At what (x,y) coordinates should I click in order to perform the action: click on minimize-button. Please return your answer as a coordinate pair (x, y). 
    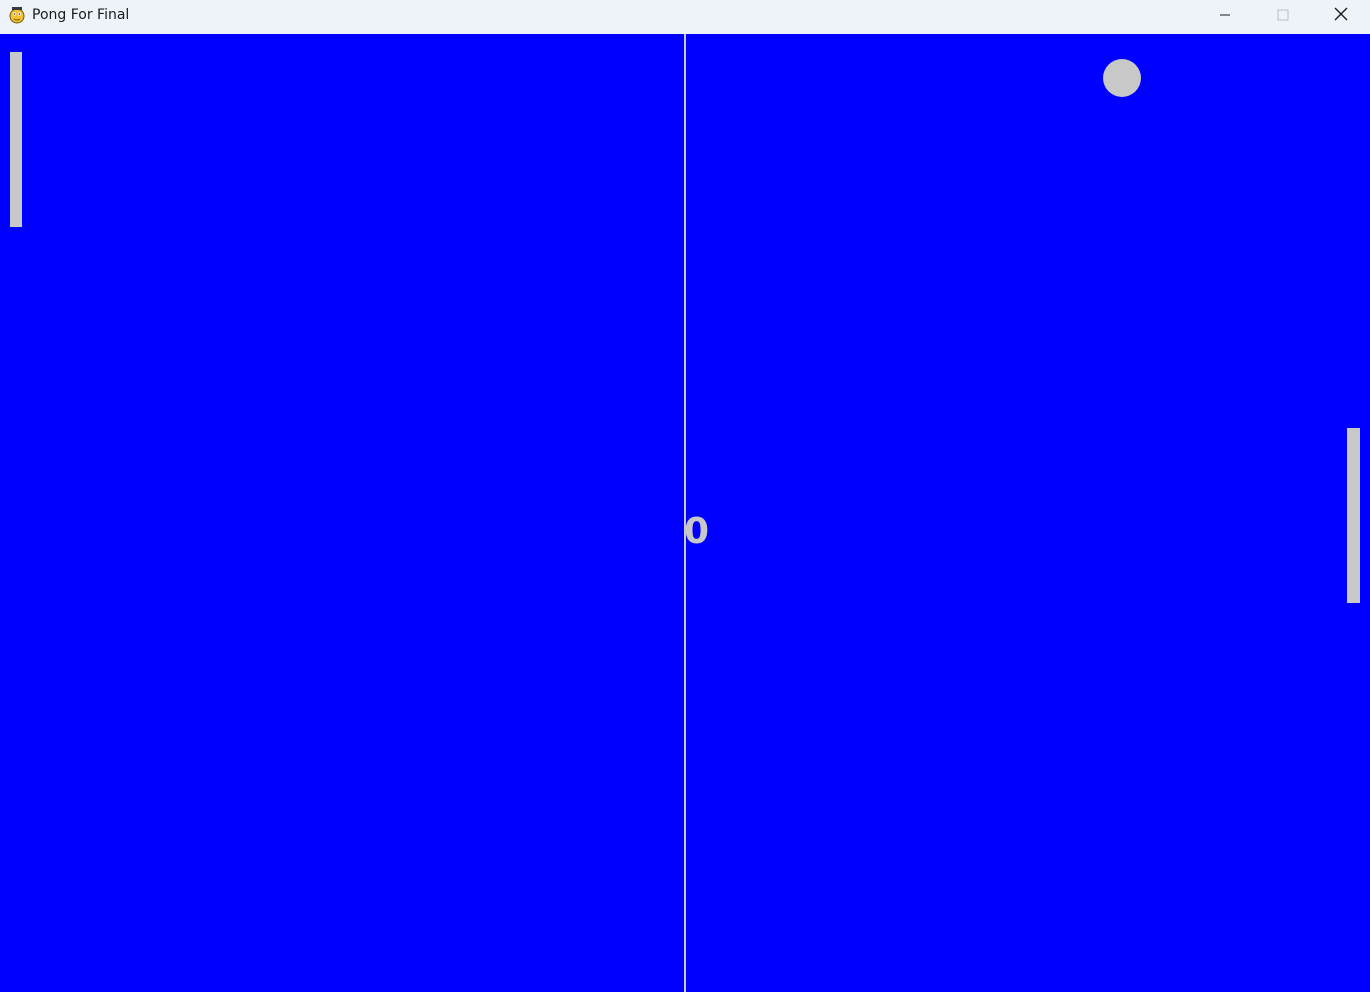
    Looking at the image, I should click on (1225, 15).